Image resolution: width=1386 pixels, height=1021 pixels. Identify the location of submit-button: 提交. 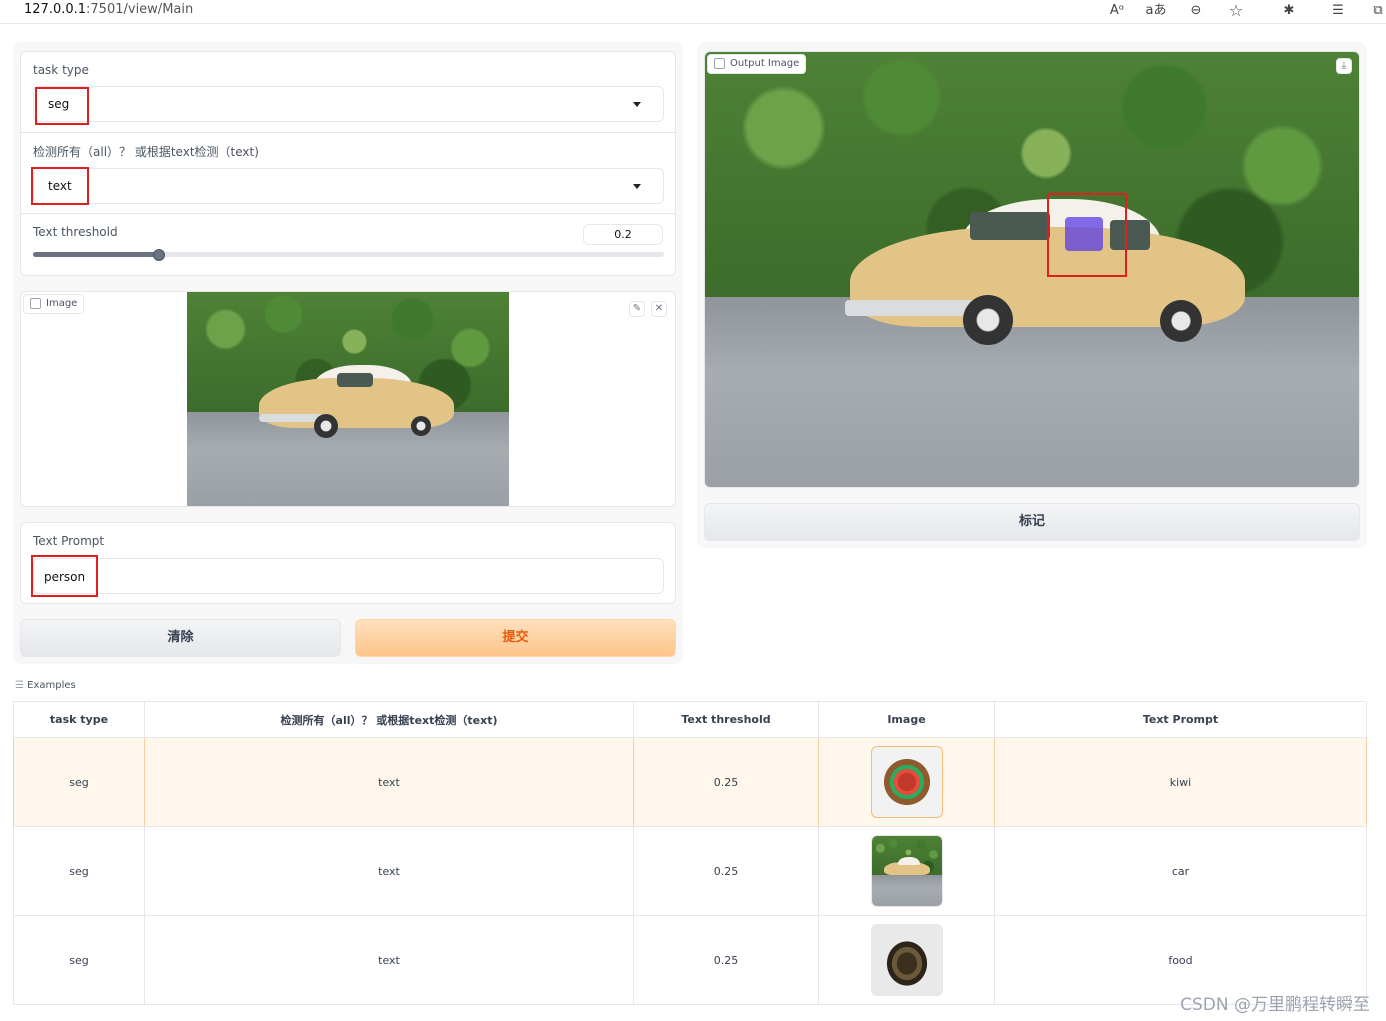
(515, 638).